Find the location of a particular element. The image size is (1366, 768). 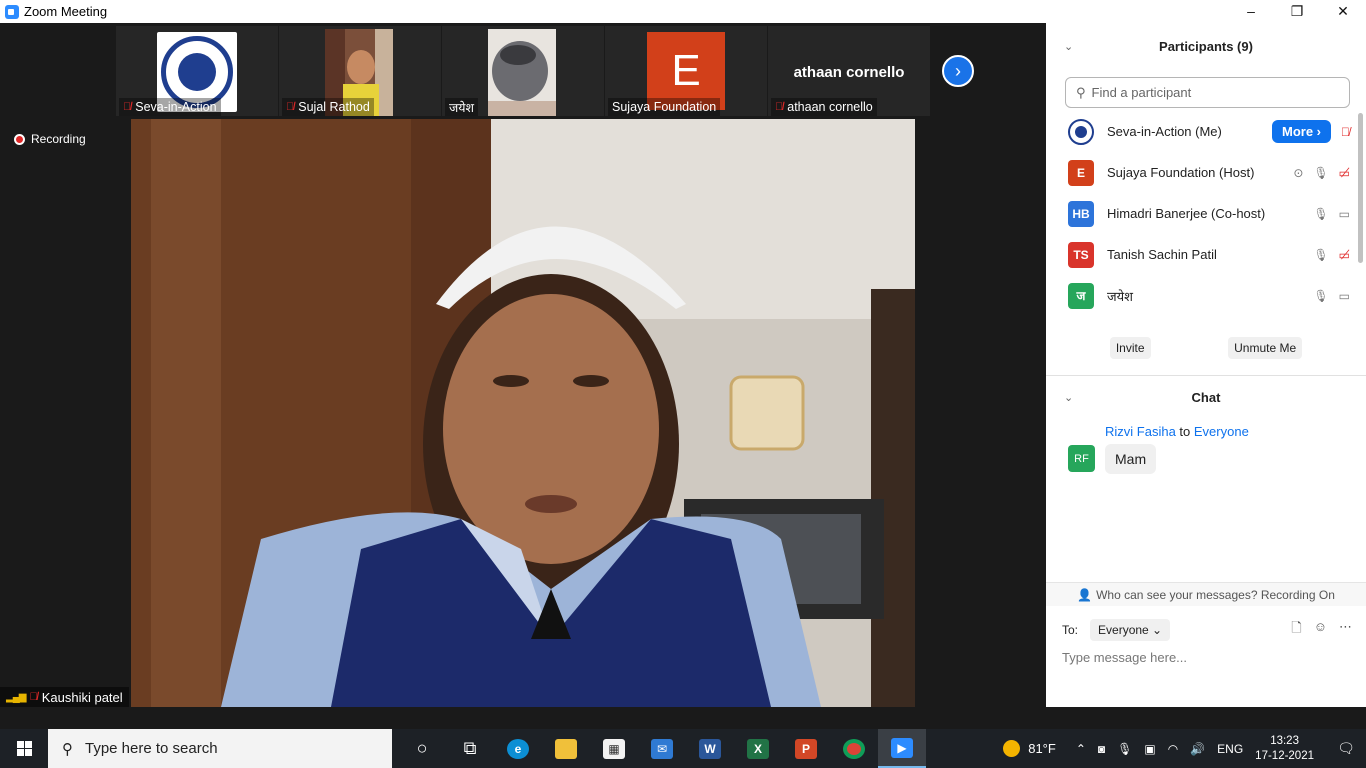

close-button: ✕ is located at coordinates (1343, 11).